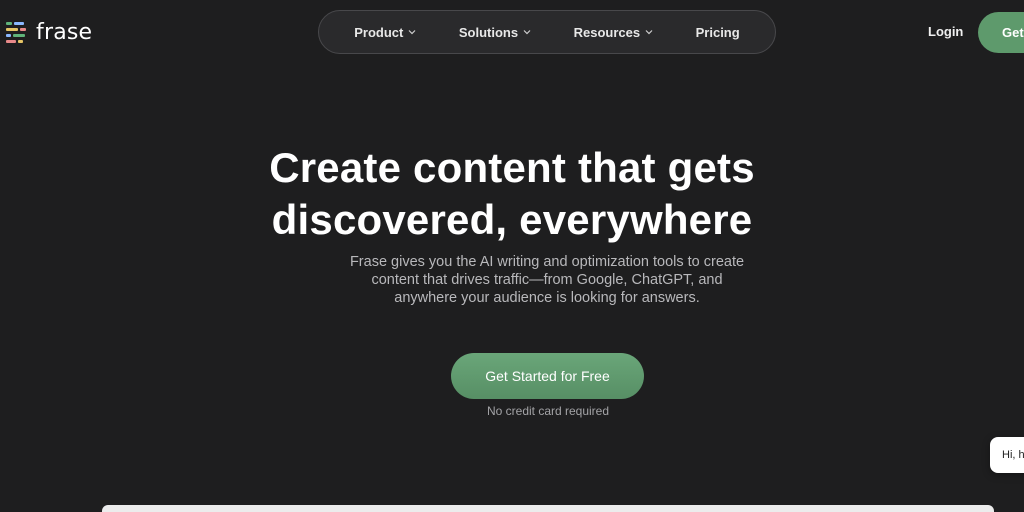 Image resolution: width=1024 pixels, height=512 pixels. Describe the element at coordinates (1007, 455) in the screenshot. I see `chat-widget-bubble: Hi, he` at that location.